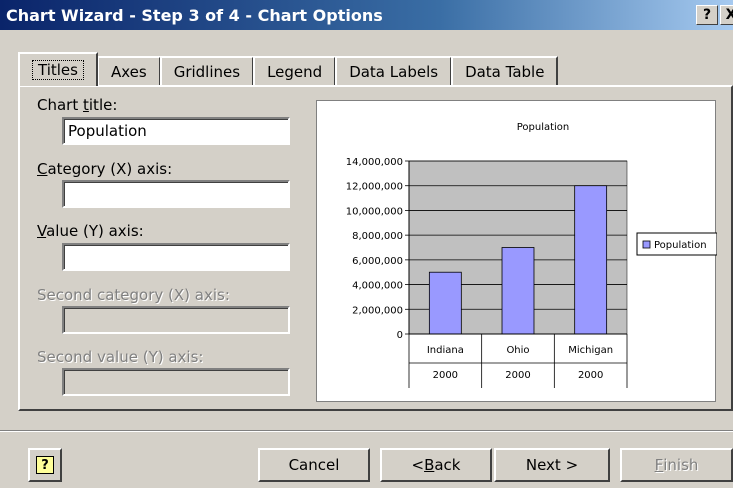 The width and height of the screenshot is (733, 488). I want to click on close-title-button: X, so click(726, 15).